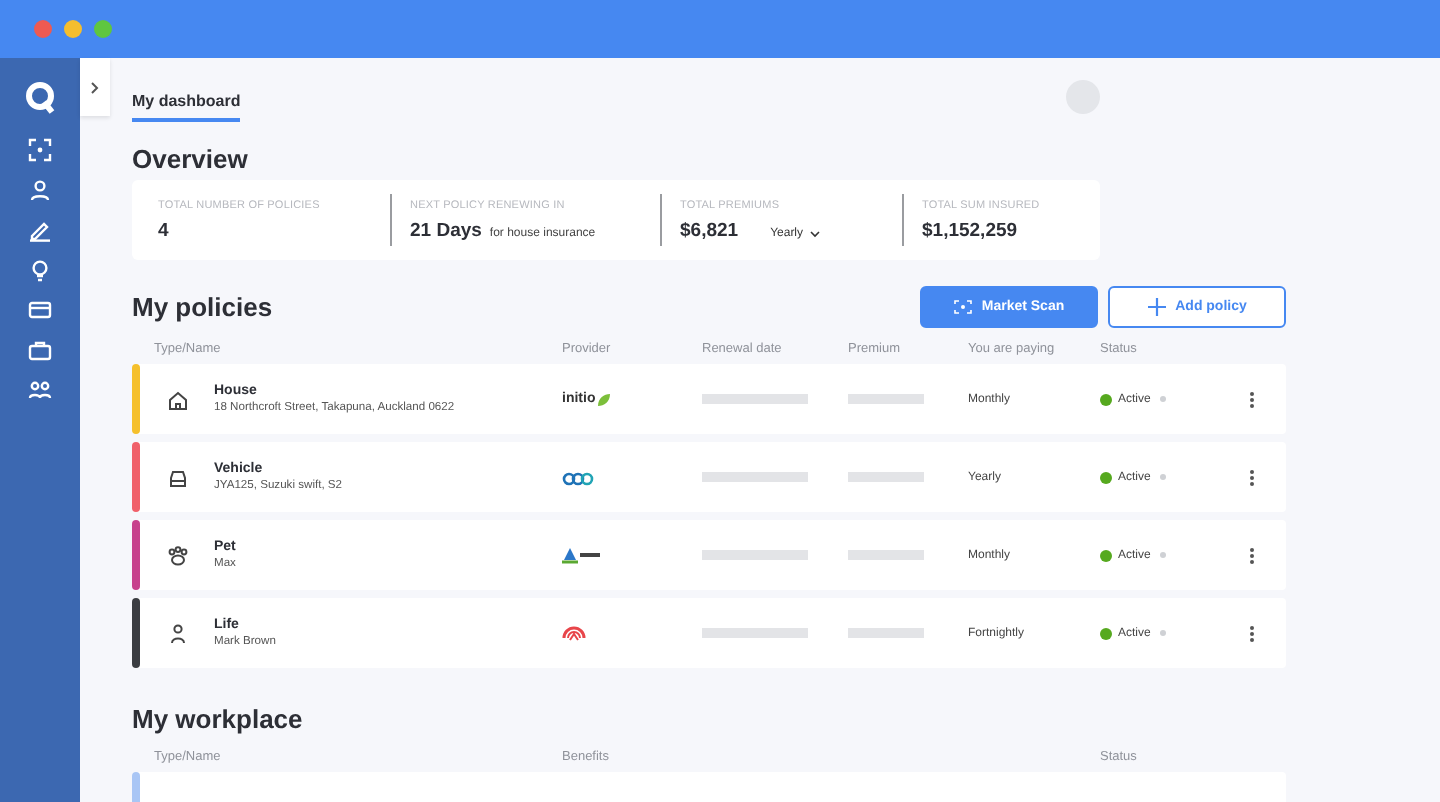 This screenshot has height=802, width=1440. I want to click on lightbulb-icon, so click(40, 270).